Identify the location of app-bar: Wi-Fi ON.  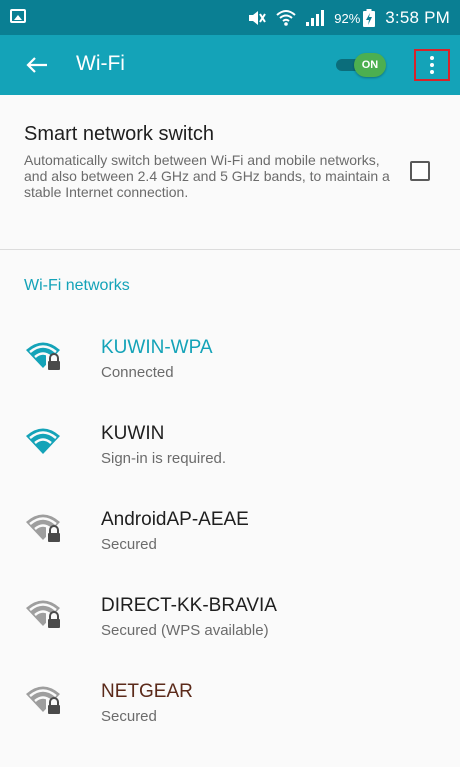
(230, 65).